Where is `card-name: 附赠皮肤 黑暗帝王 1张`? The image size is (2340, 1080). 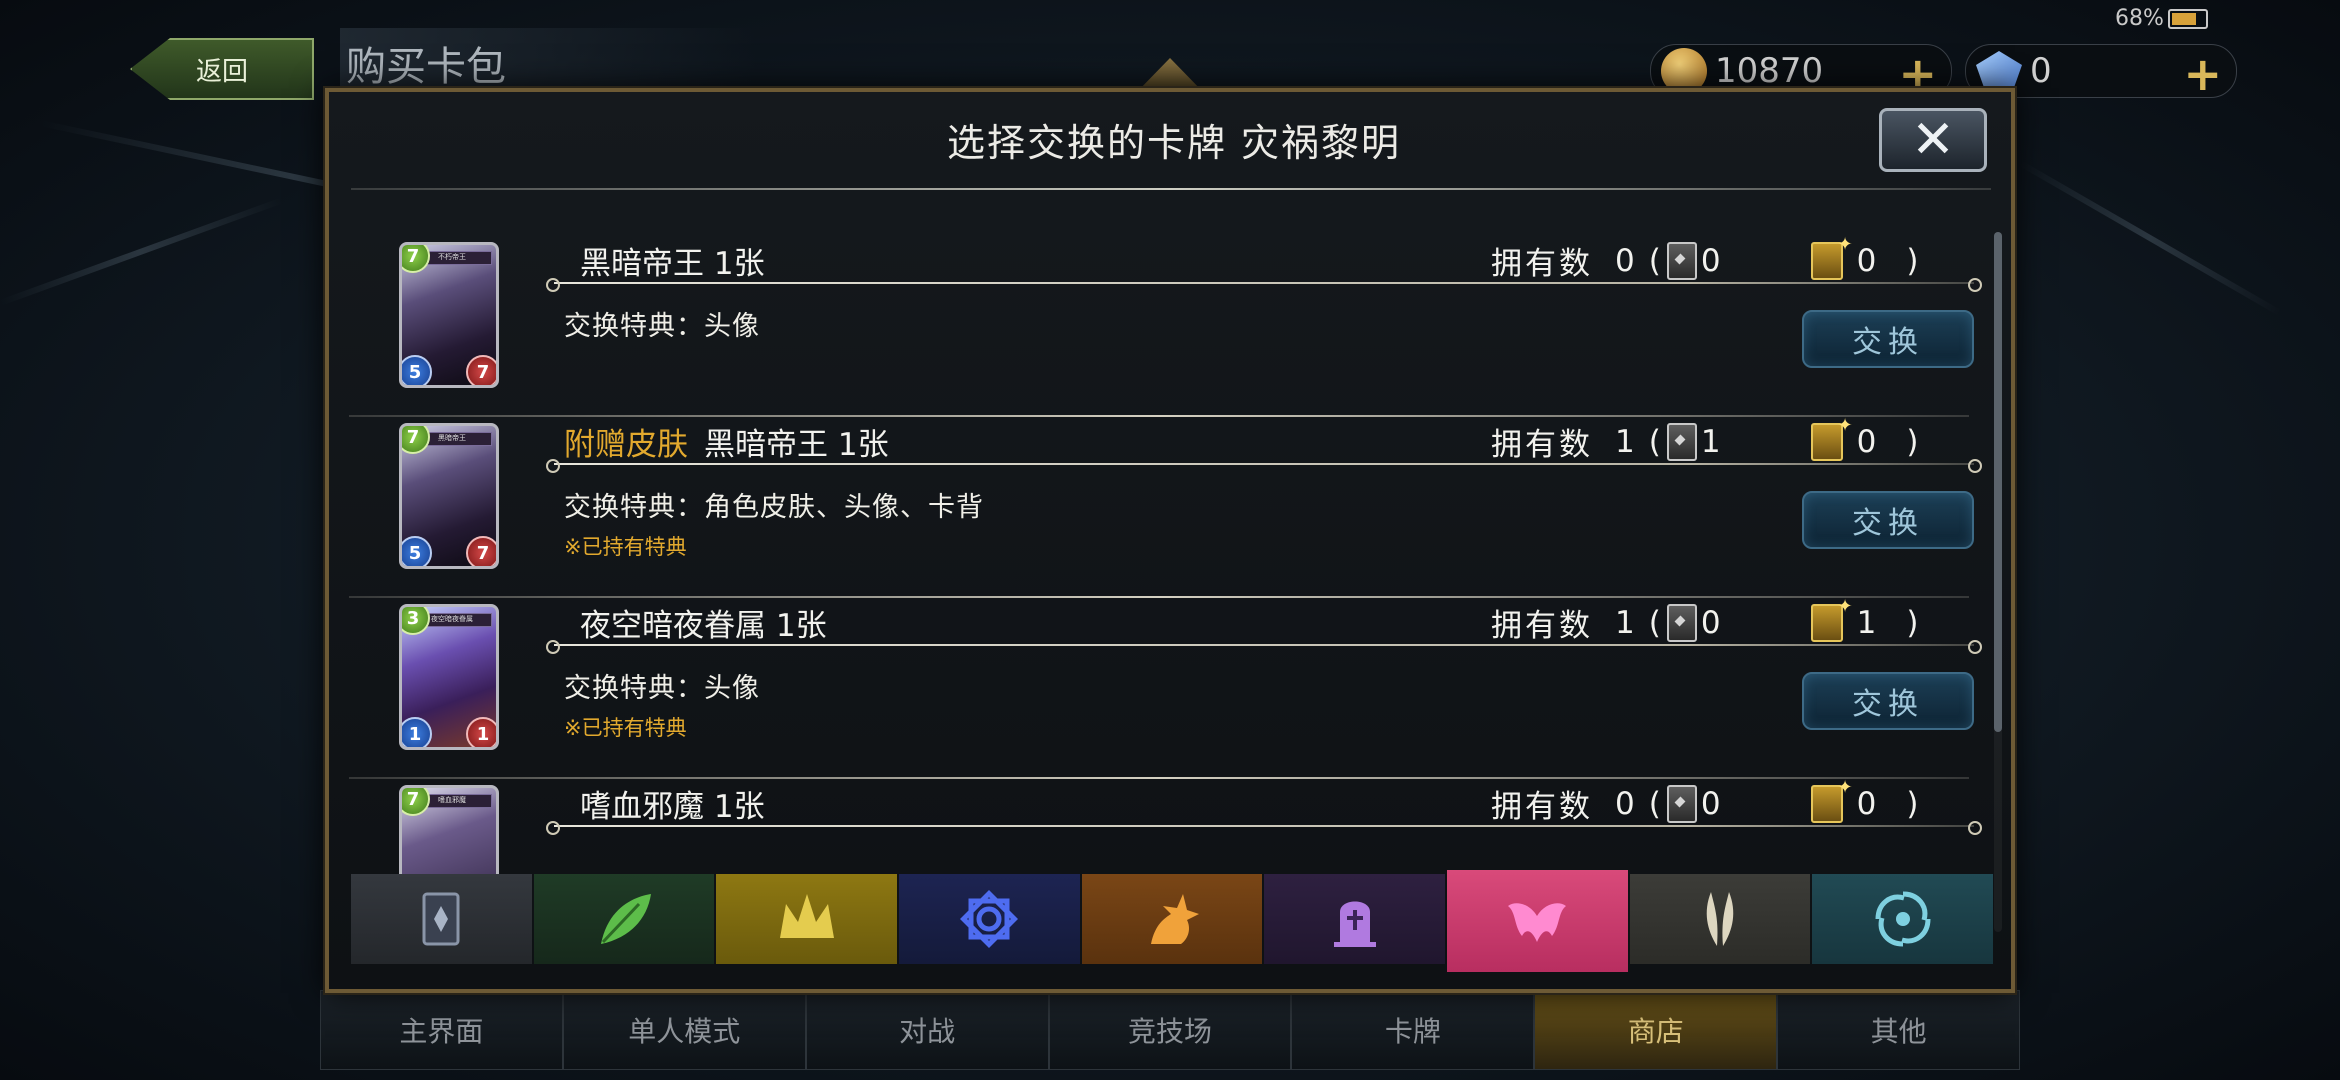 card-name: 附赠皮肤 黑暗帝王 1张 is located at coordinates (726, 441).